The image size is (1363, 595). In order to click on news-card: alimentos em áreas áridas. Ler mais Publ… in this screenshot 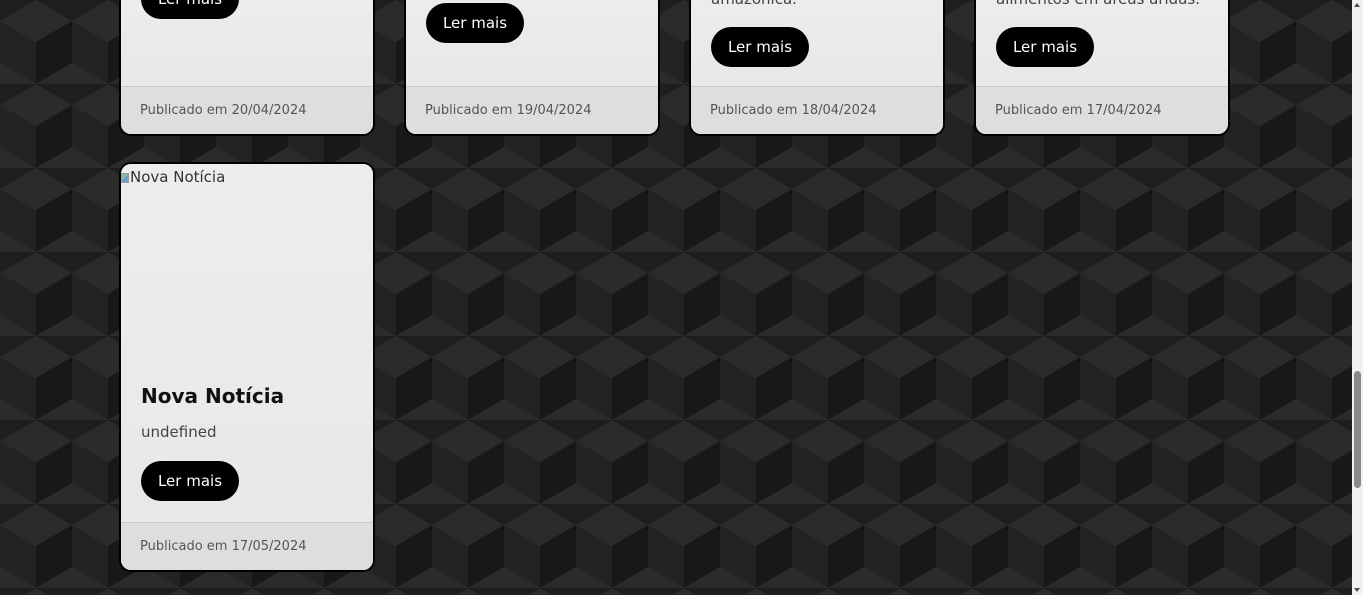, I will do `click(1102, 68)`.